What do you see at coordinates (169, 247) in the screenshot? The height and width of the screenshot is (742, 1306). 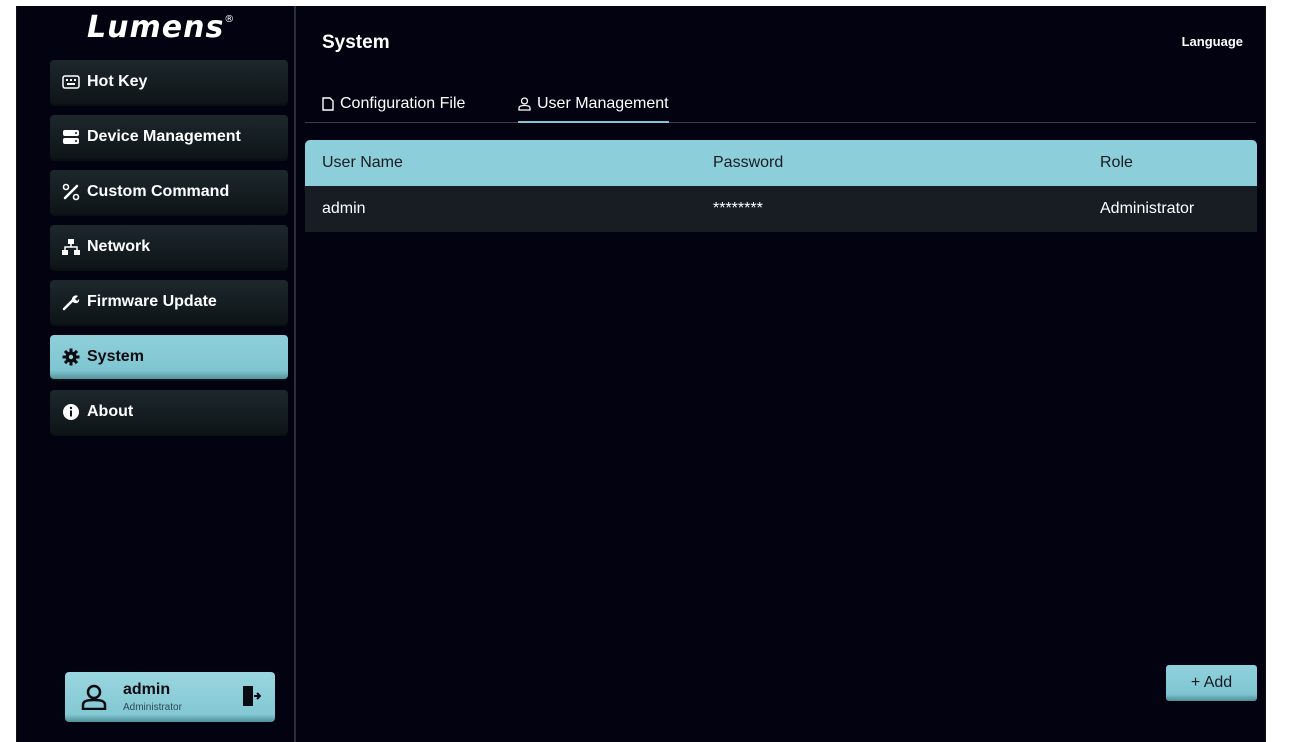 I see `sidebar-item-network: Network` at bounding box center [169, 247].